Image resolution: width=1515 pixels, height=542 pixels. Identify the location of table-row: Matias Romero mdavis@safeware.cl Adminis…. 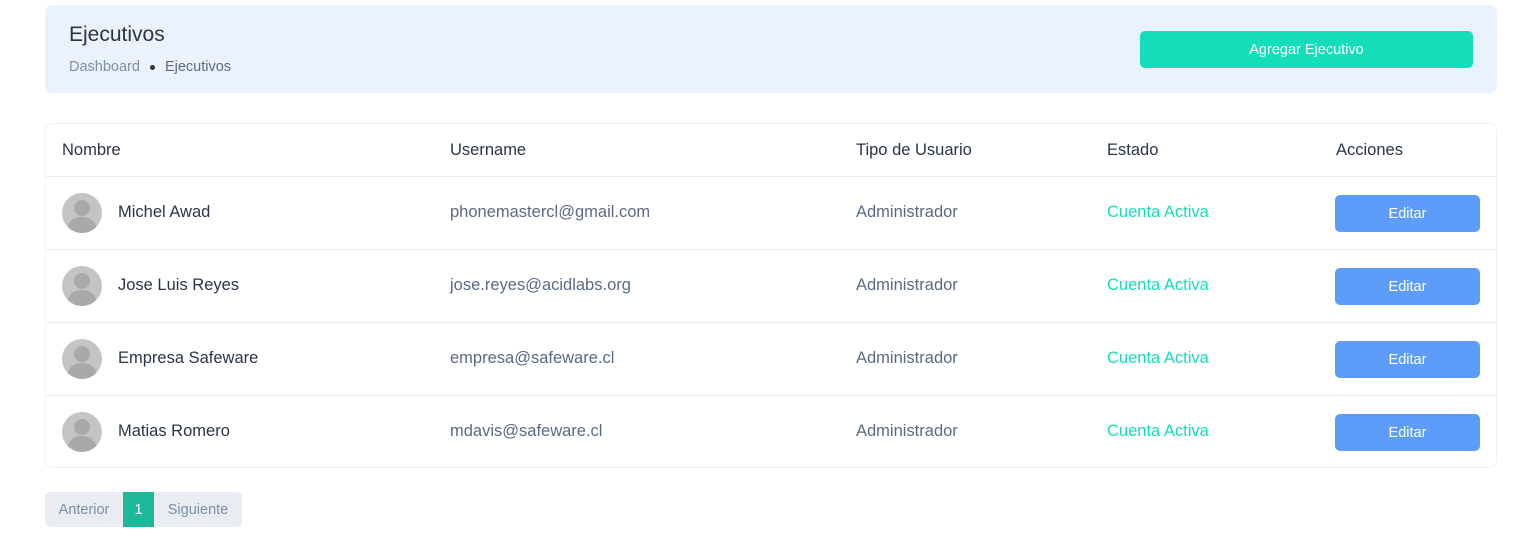
(771, 432).